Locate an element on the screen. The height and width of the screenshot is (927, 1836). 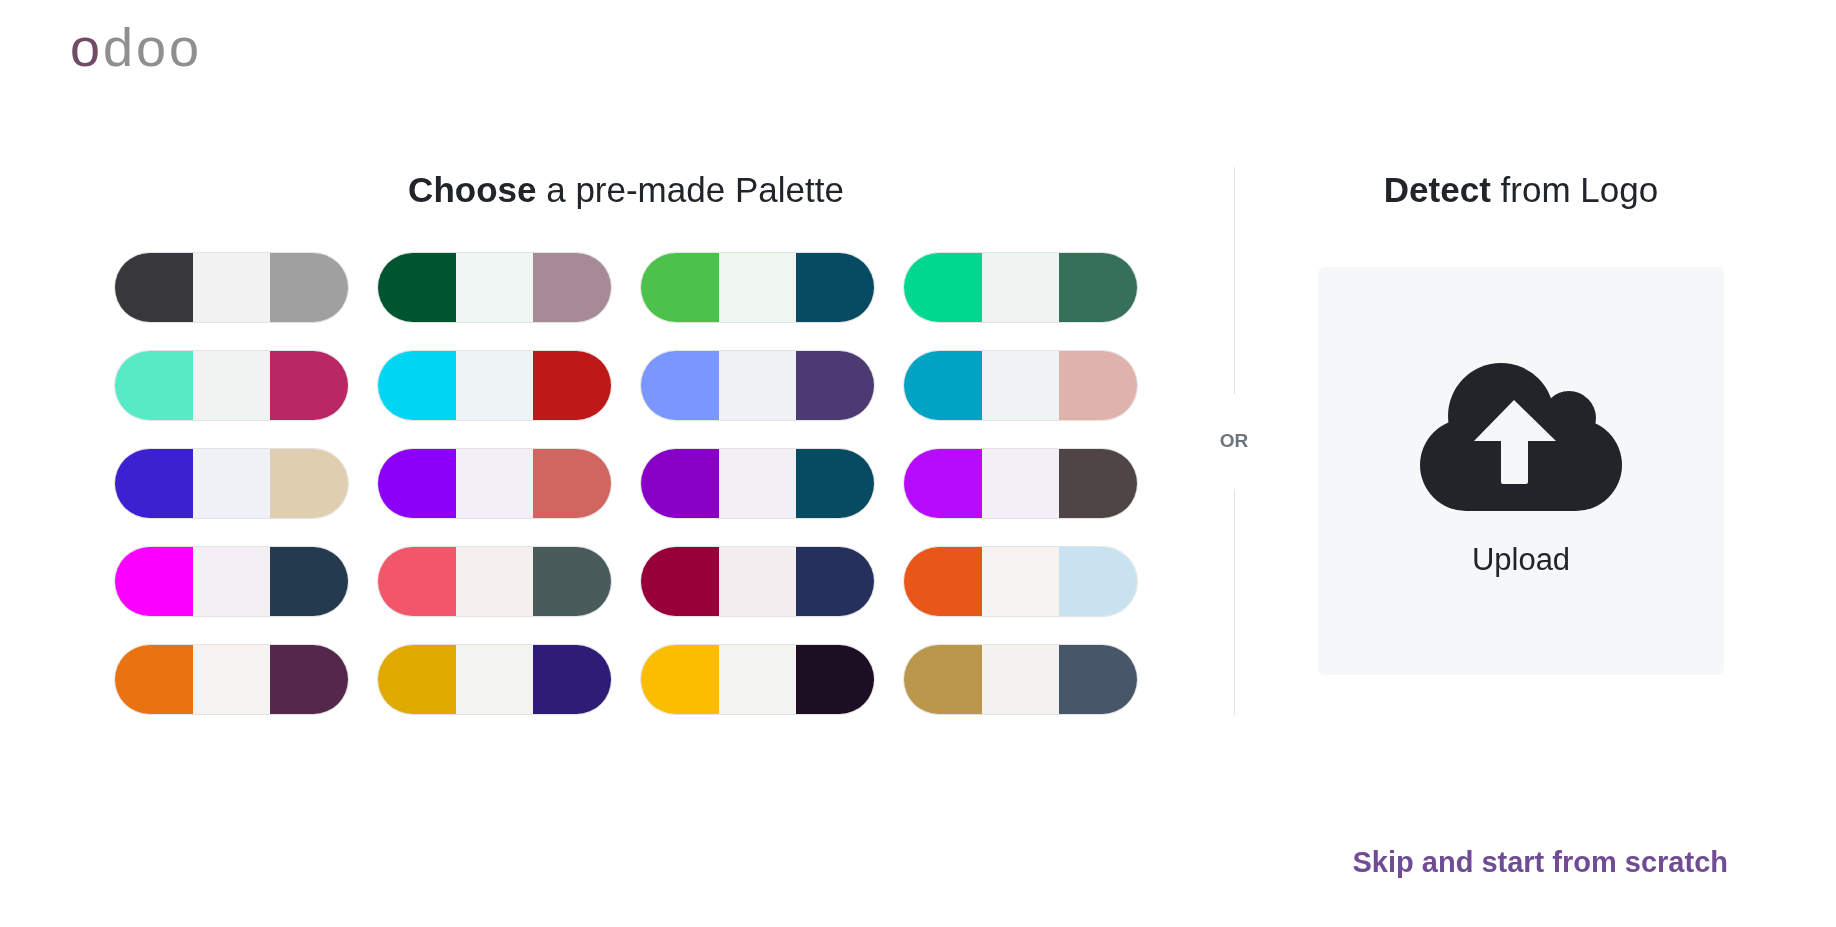
section-title: Choose a pre-made Palette is located at coordinates (626, 190).